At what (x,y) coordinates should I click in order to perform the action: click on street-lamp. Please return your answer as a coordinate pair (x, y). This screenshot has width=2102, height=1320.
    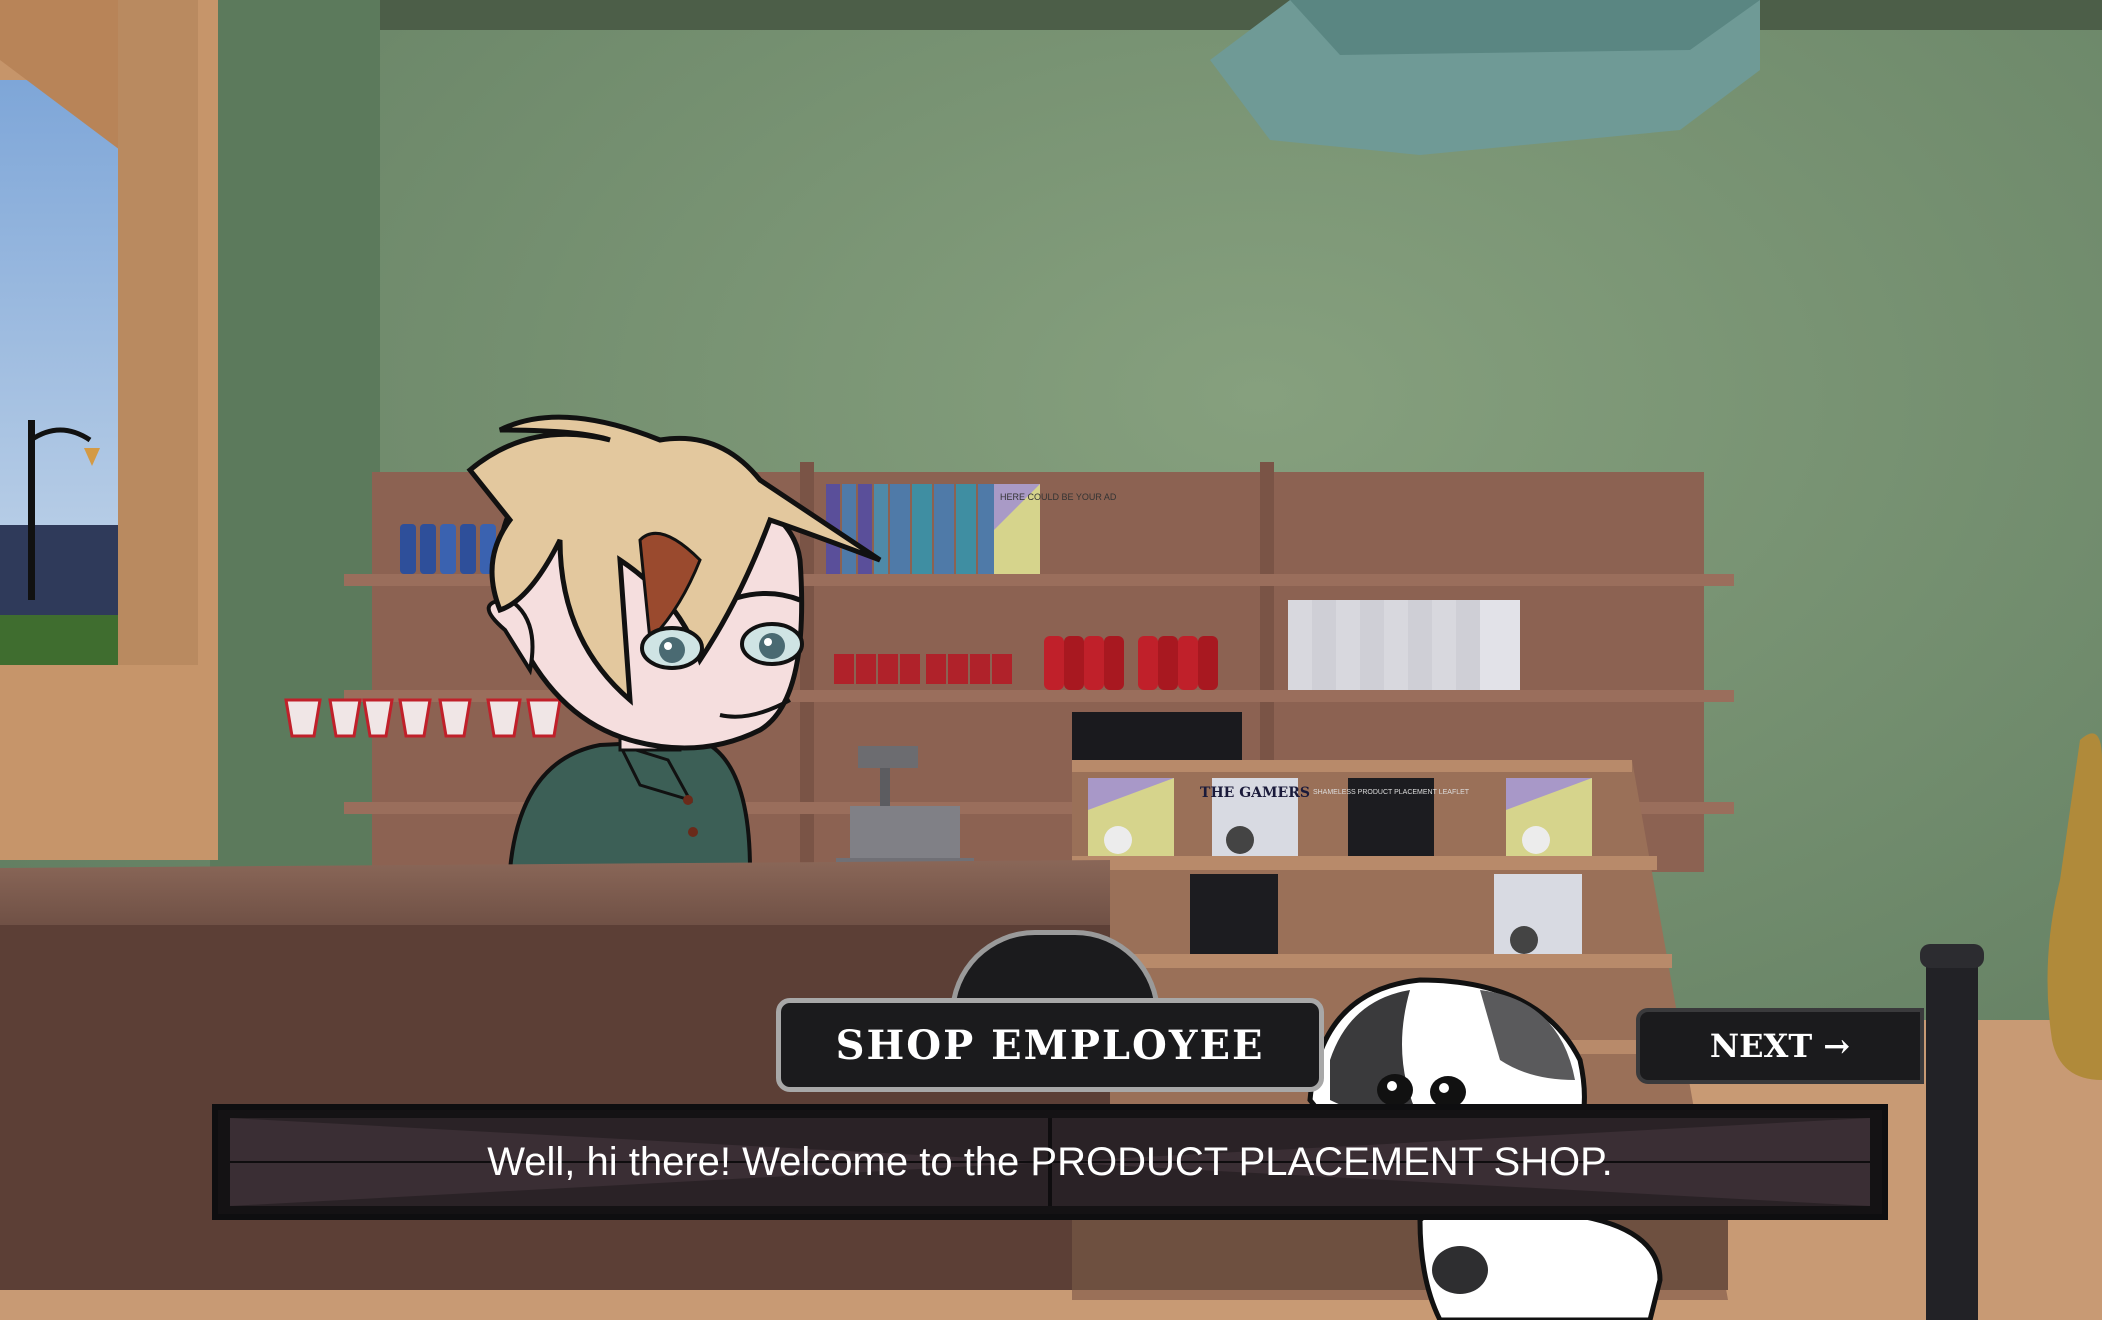
    Looking at the image, I should click on (31, 510).